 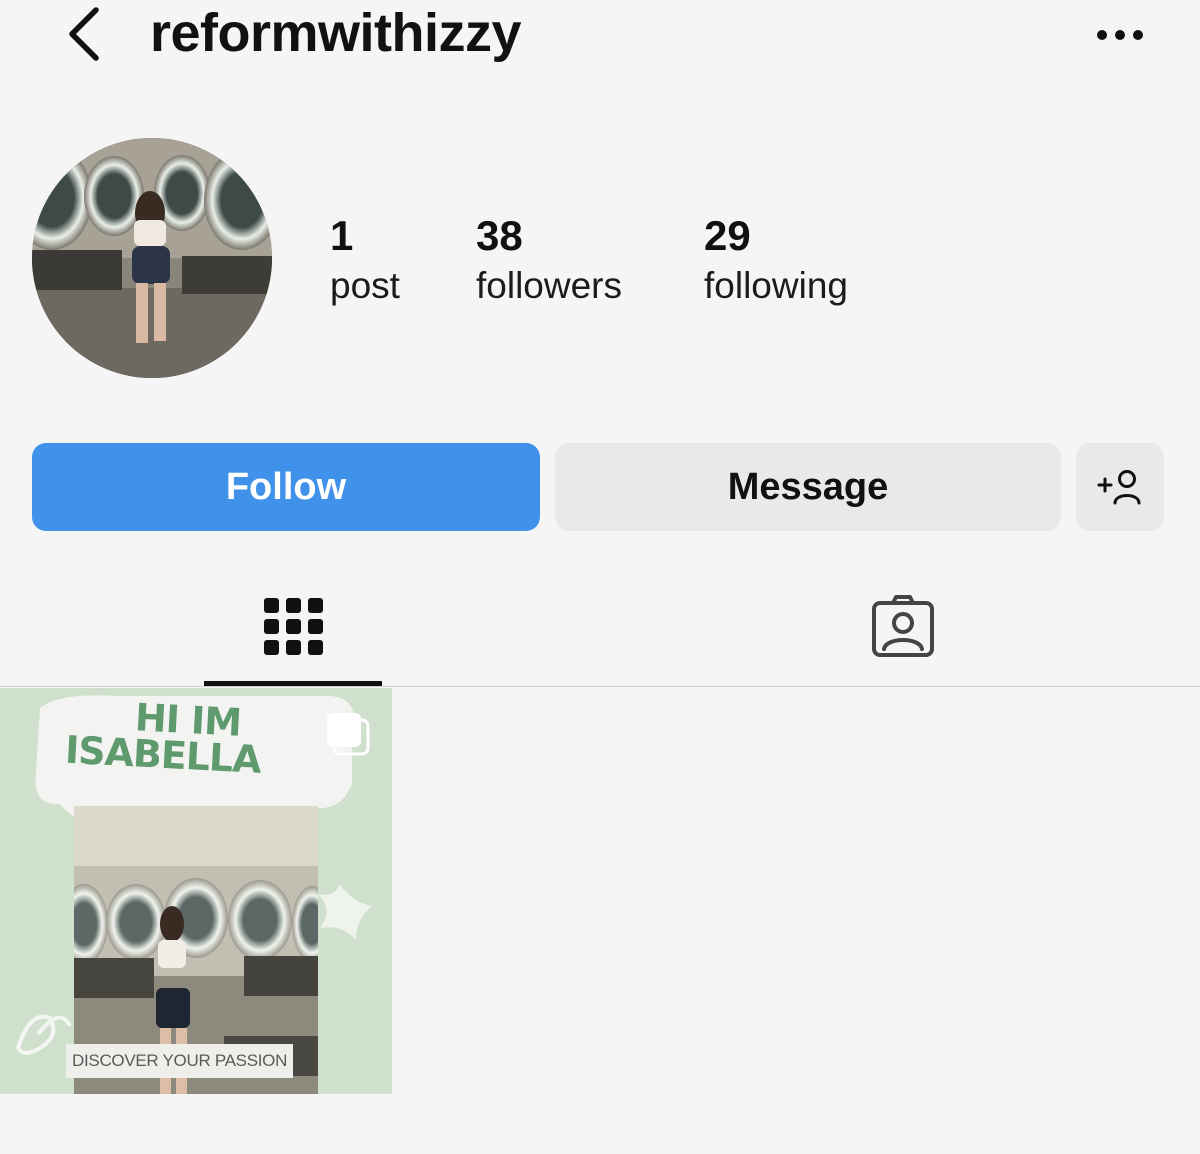 I want to click on follow-button: Follow, so click(x=286, y=487).